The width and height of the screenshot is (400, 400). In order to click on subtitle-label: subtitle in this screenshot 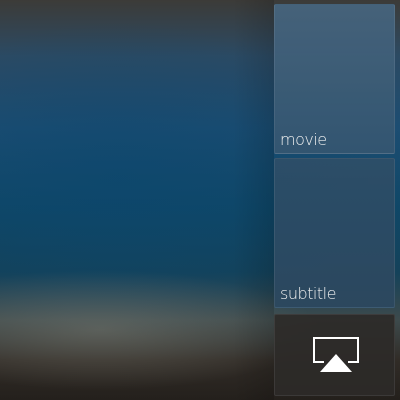, I will do `click(308, 293)`.